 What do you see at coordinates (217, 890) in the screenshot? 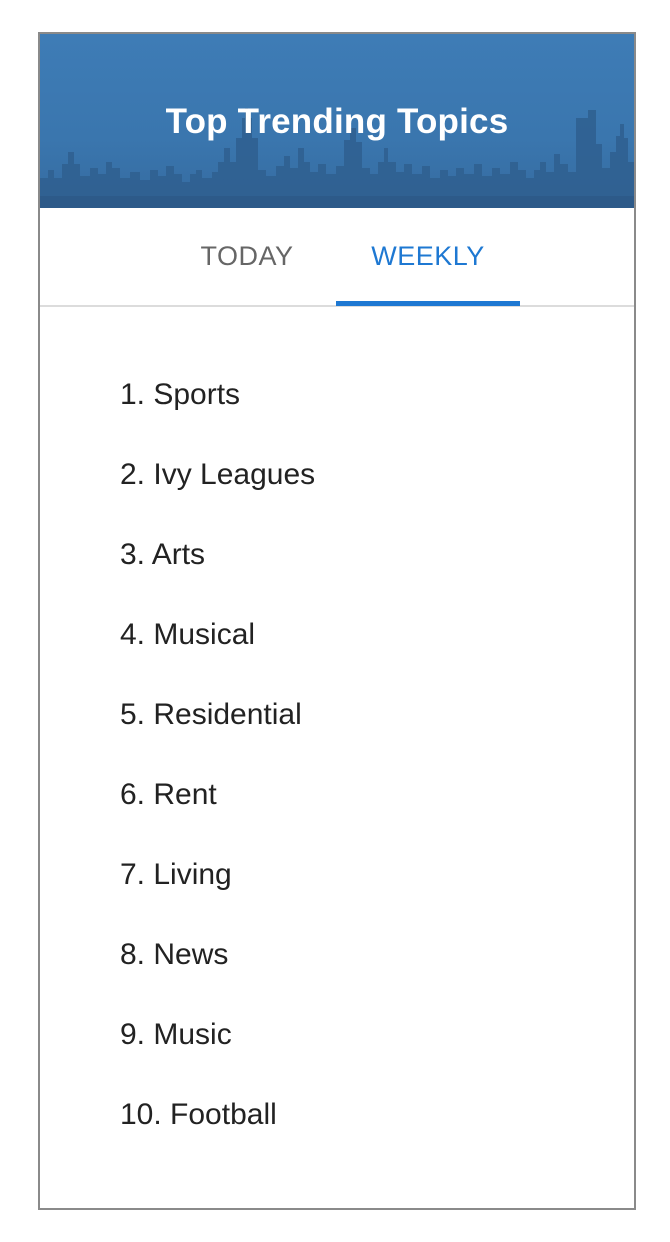
I see `list-item: 7. Living` at bounding box center [217, 890].